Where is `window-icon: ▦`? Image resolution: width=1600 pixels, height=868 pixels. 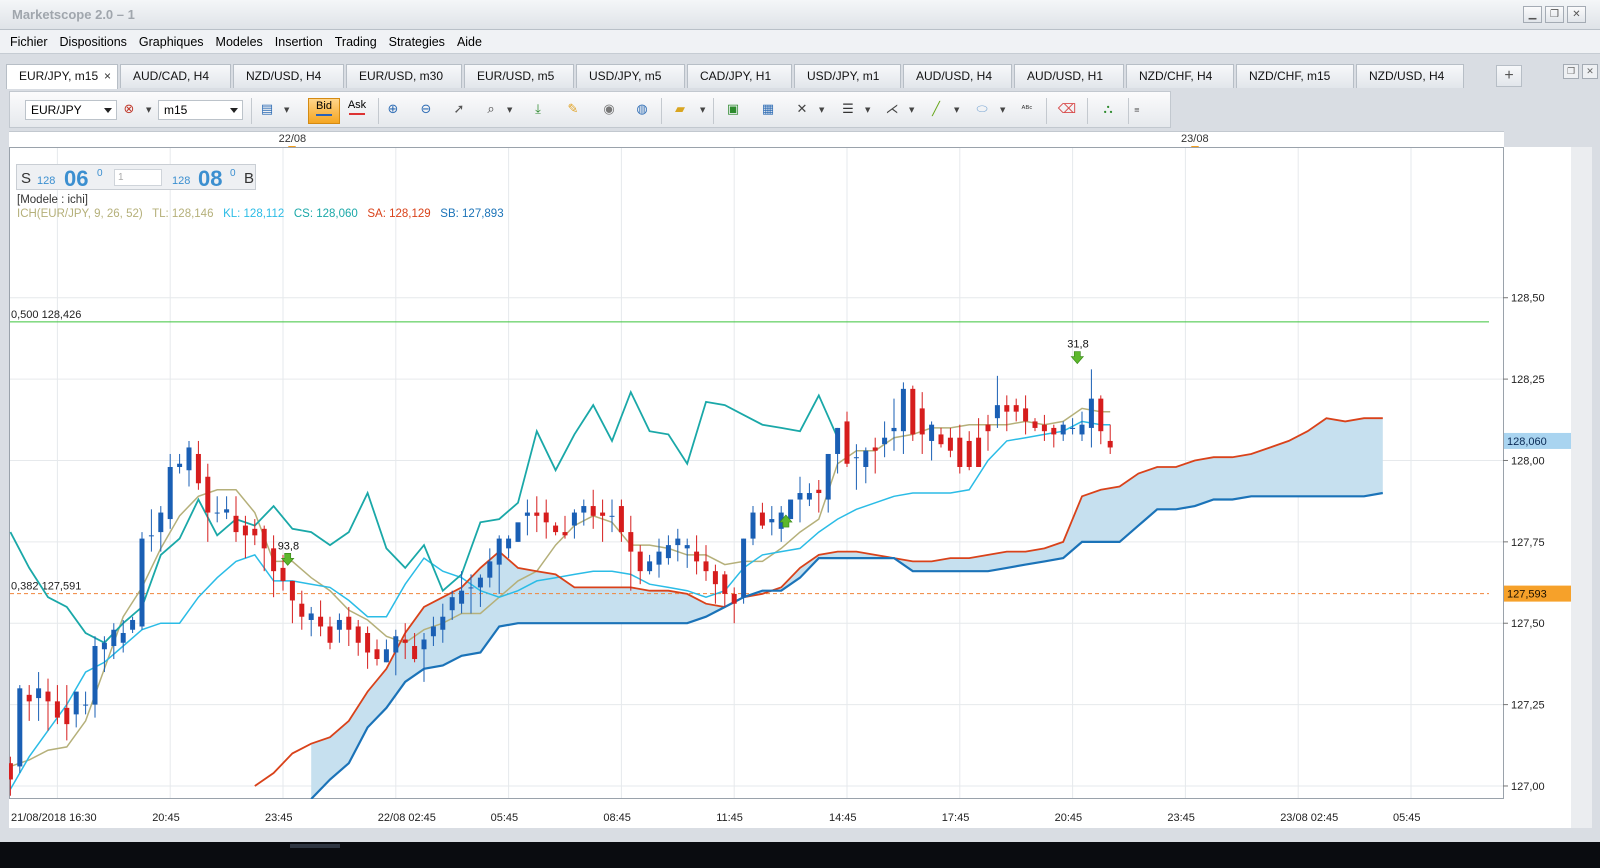
window-icon: ▦ is located at coordinates (768, 110).